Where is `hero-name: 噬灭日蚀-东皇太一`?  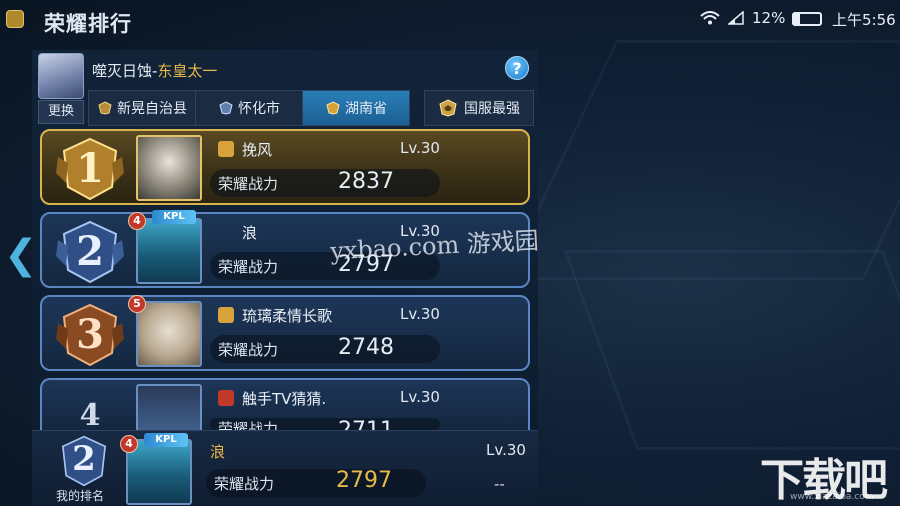 hero-name: 噬灭日蚀-东皇太一 is located at coordinates (154, 70).